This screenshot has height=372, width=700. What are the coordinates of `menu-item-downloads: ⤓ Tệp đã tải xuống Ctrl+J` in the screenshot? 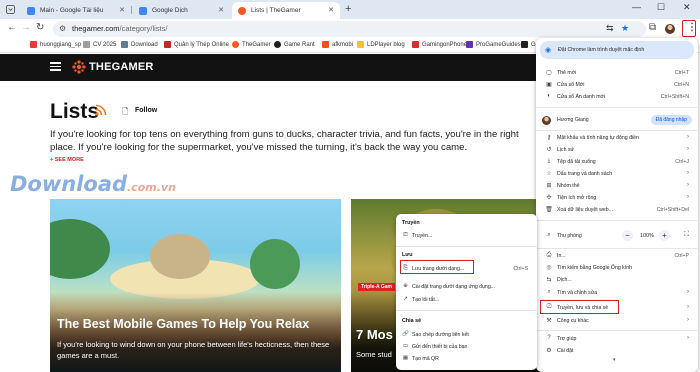 It's located at (617, 162).